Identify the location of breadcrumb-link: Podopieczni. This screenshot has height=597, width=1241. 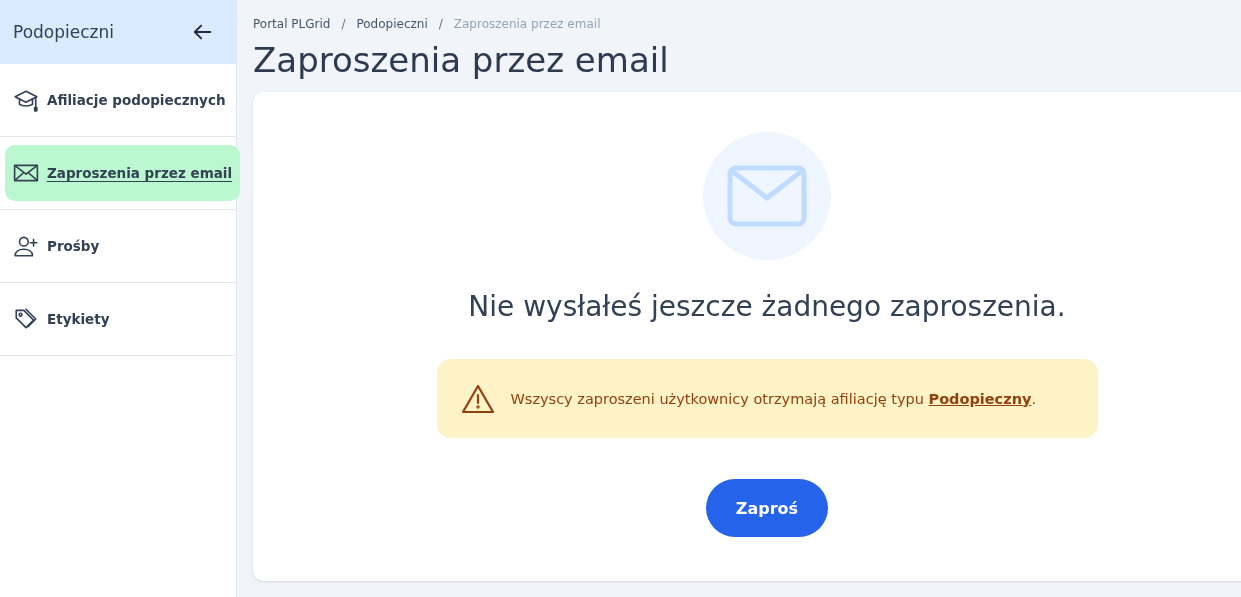
(392, 24).